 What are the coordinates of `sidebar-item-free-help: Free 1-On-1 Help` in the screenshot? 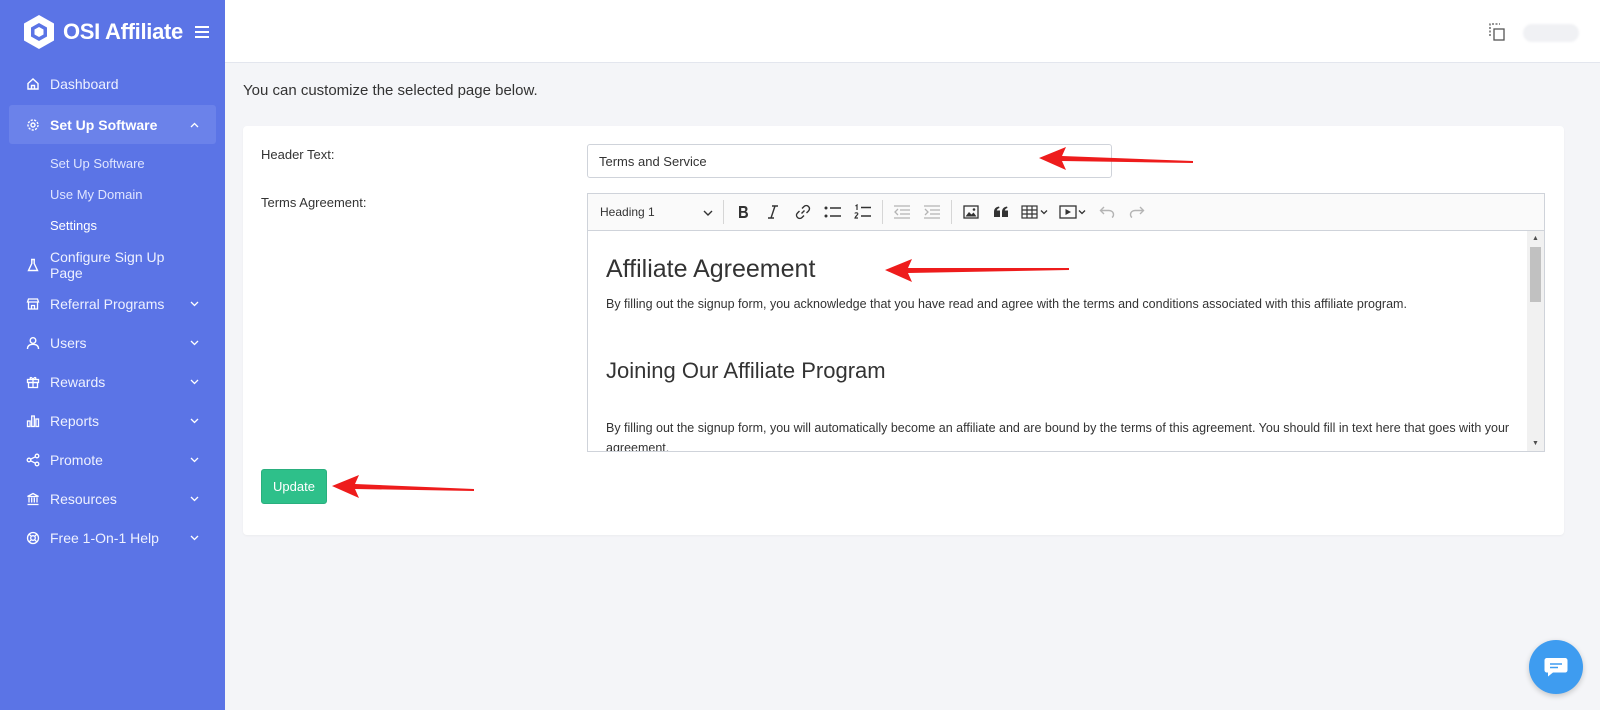 It's located at (112, 537).